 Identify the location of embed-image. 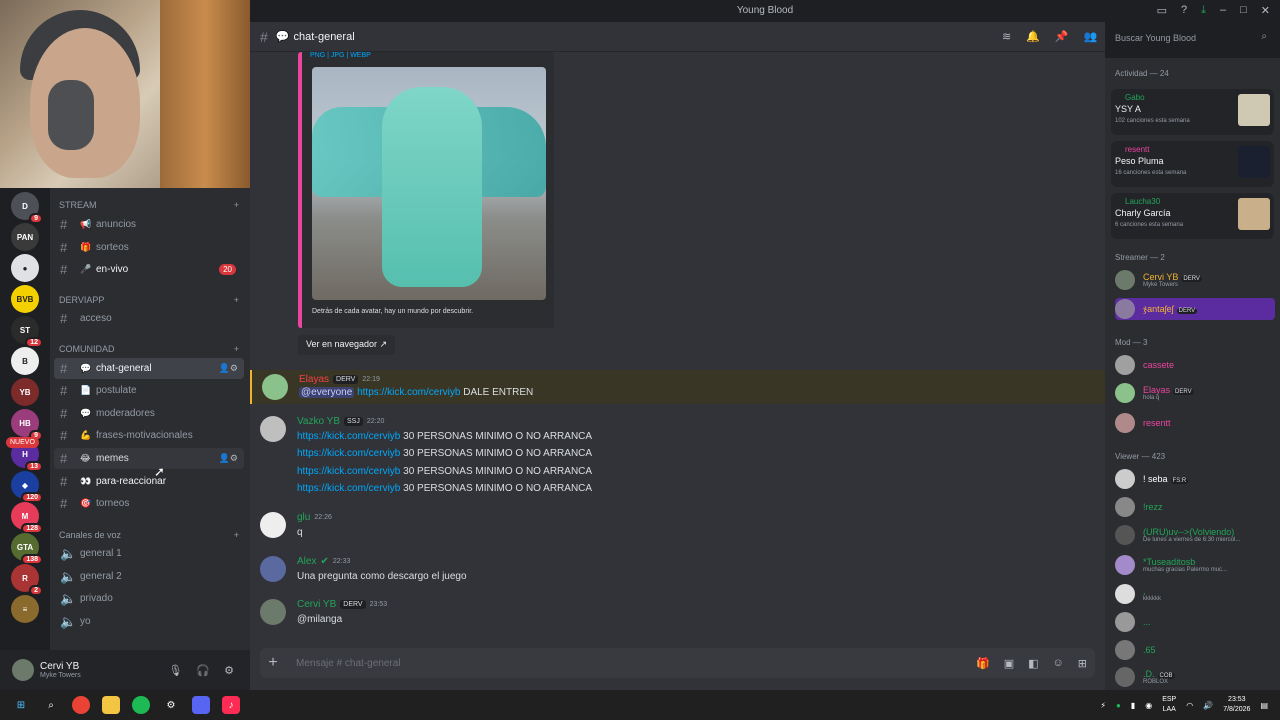
(429, 183).